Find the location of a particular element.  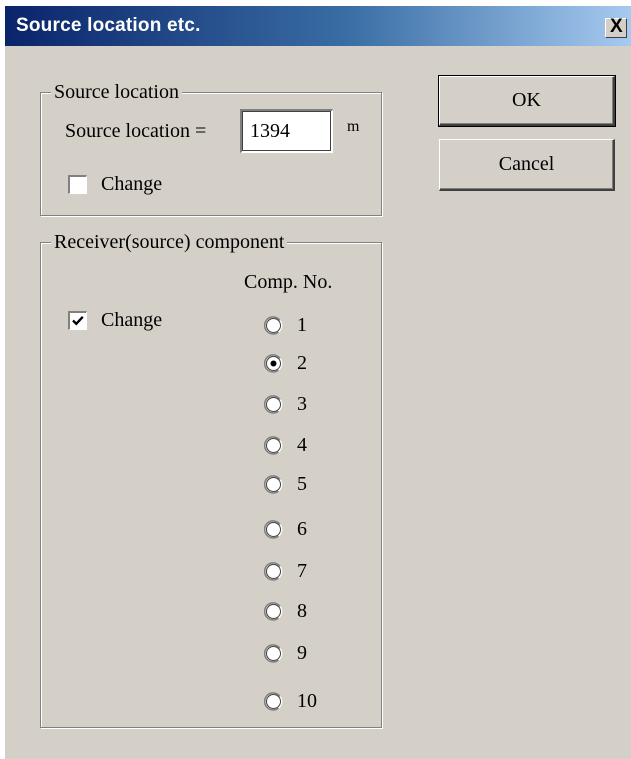

comp-radio-label: 8 is located at coordinates (302, 611).